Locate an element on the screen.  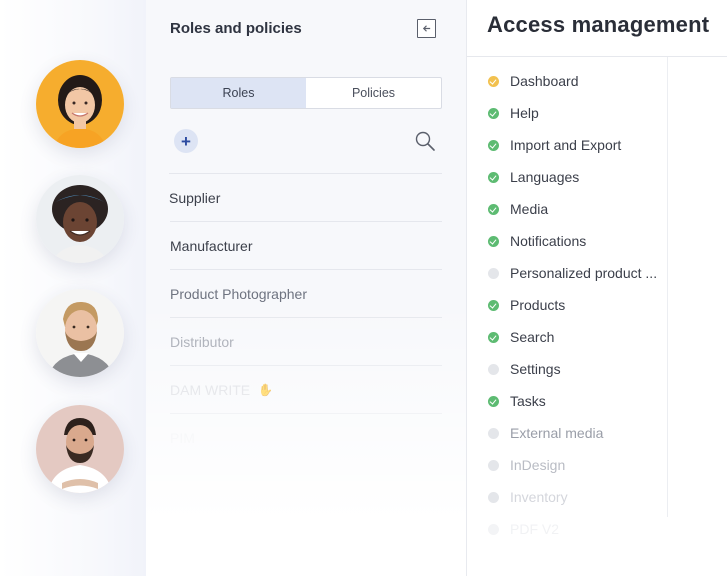
permission-label: External media is located at coordinates (557, 433).